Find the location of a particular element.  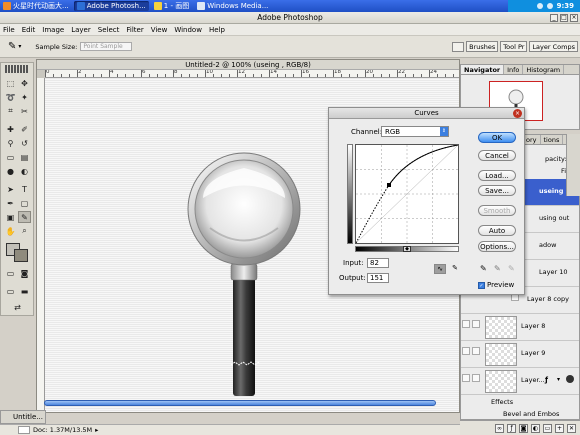

status-arrow-icon: ▸ is located at coordinates (96, 430).